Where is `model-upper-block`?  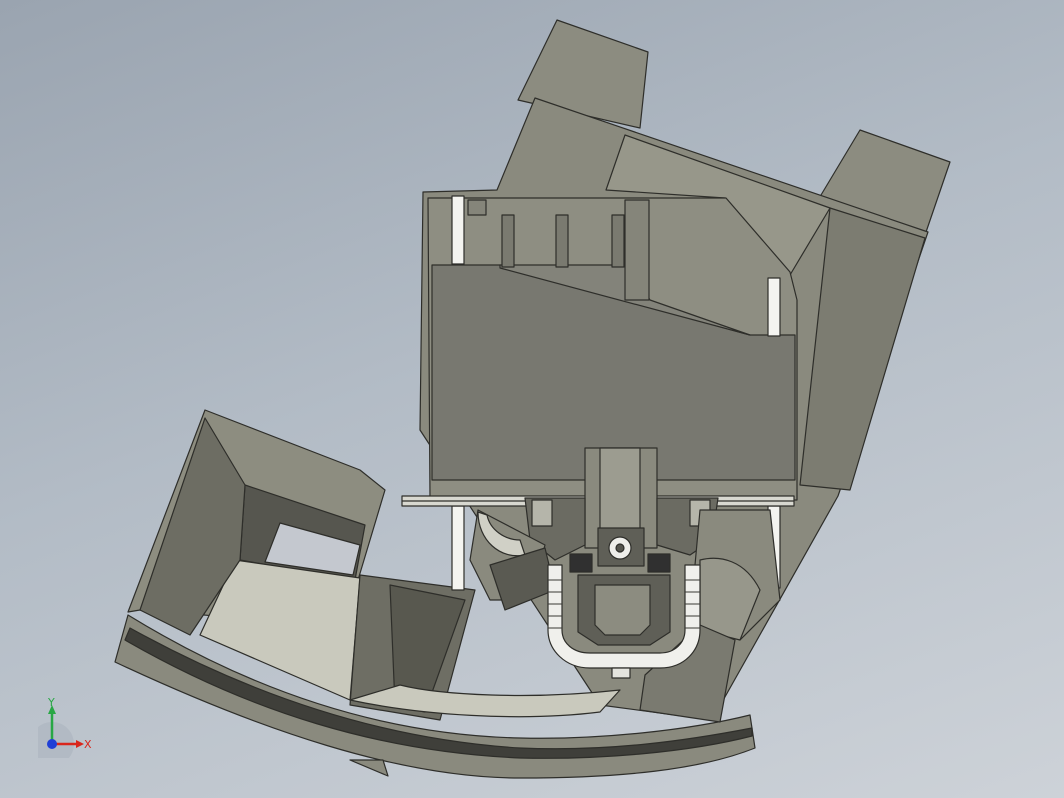 model-upper-block is located at coordinates (637, 250).